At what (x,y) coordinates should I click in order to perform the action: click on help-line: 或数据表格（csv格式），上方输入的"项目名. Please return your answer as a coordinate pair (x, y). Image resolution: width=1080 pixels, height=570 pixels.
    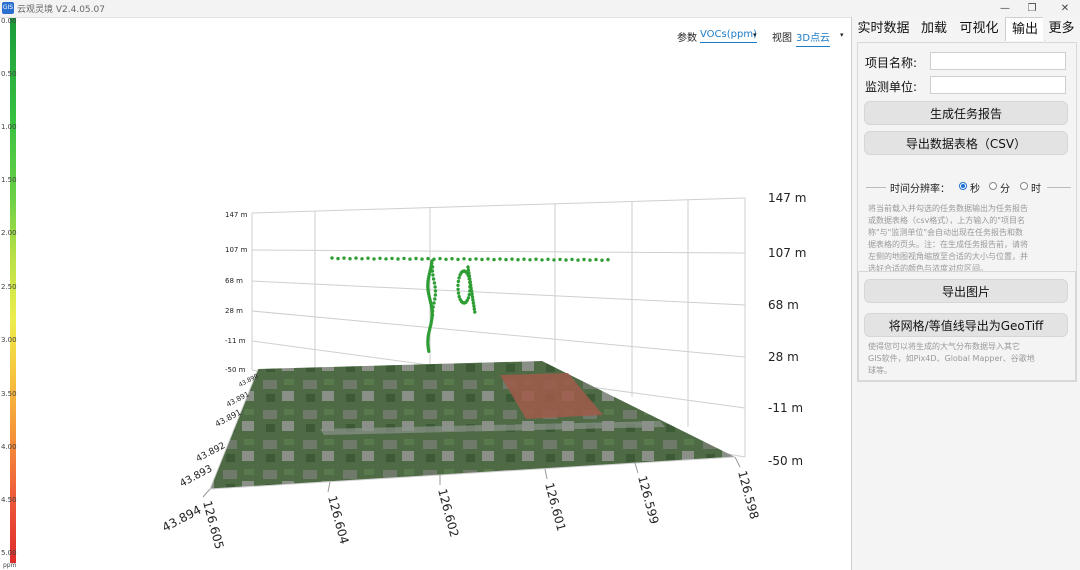
    Looking at the image, I should click on (946, 220).